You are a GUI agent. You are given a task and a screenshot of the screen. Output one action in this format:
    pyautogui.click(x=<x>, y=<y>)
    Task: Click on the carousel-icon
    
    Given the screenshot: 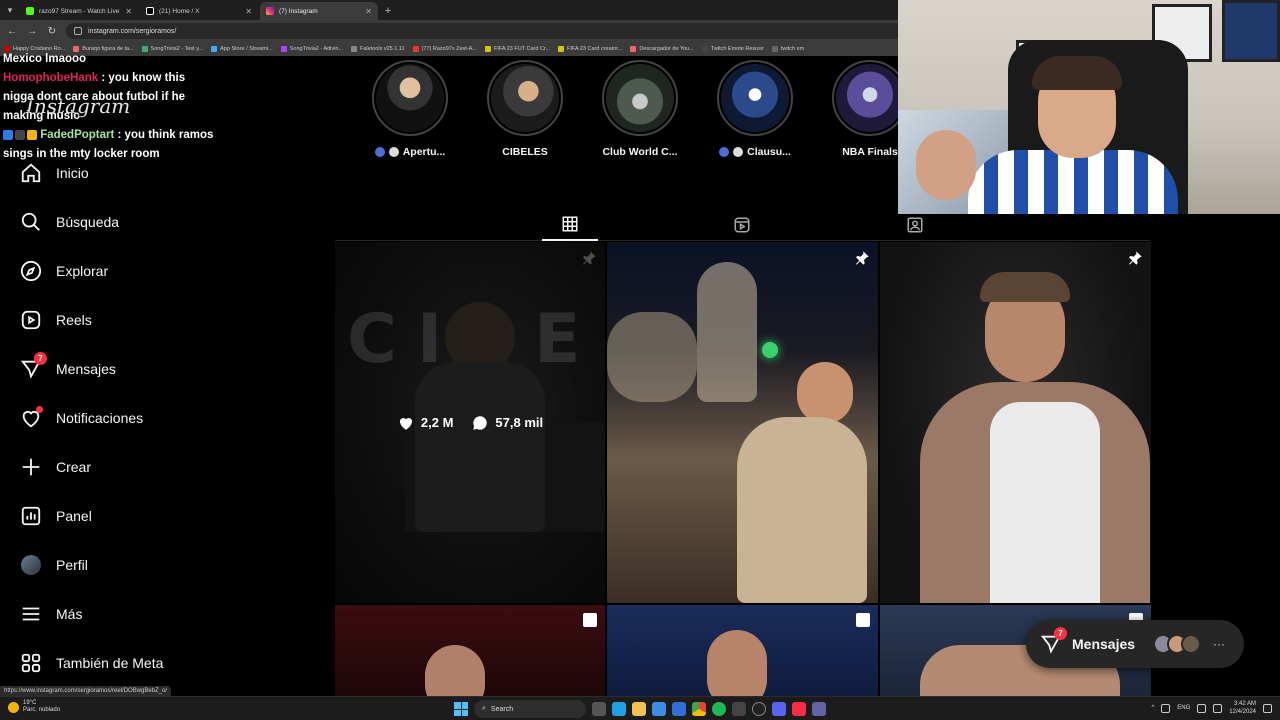 What is the action you would take?
    pyautogui.click(x=863, y=620)
    